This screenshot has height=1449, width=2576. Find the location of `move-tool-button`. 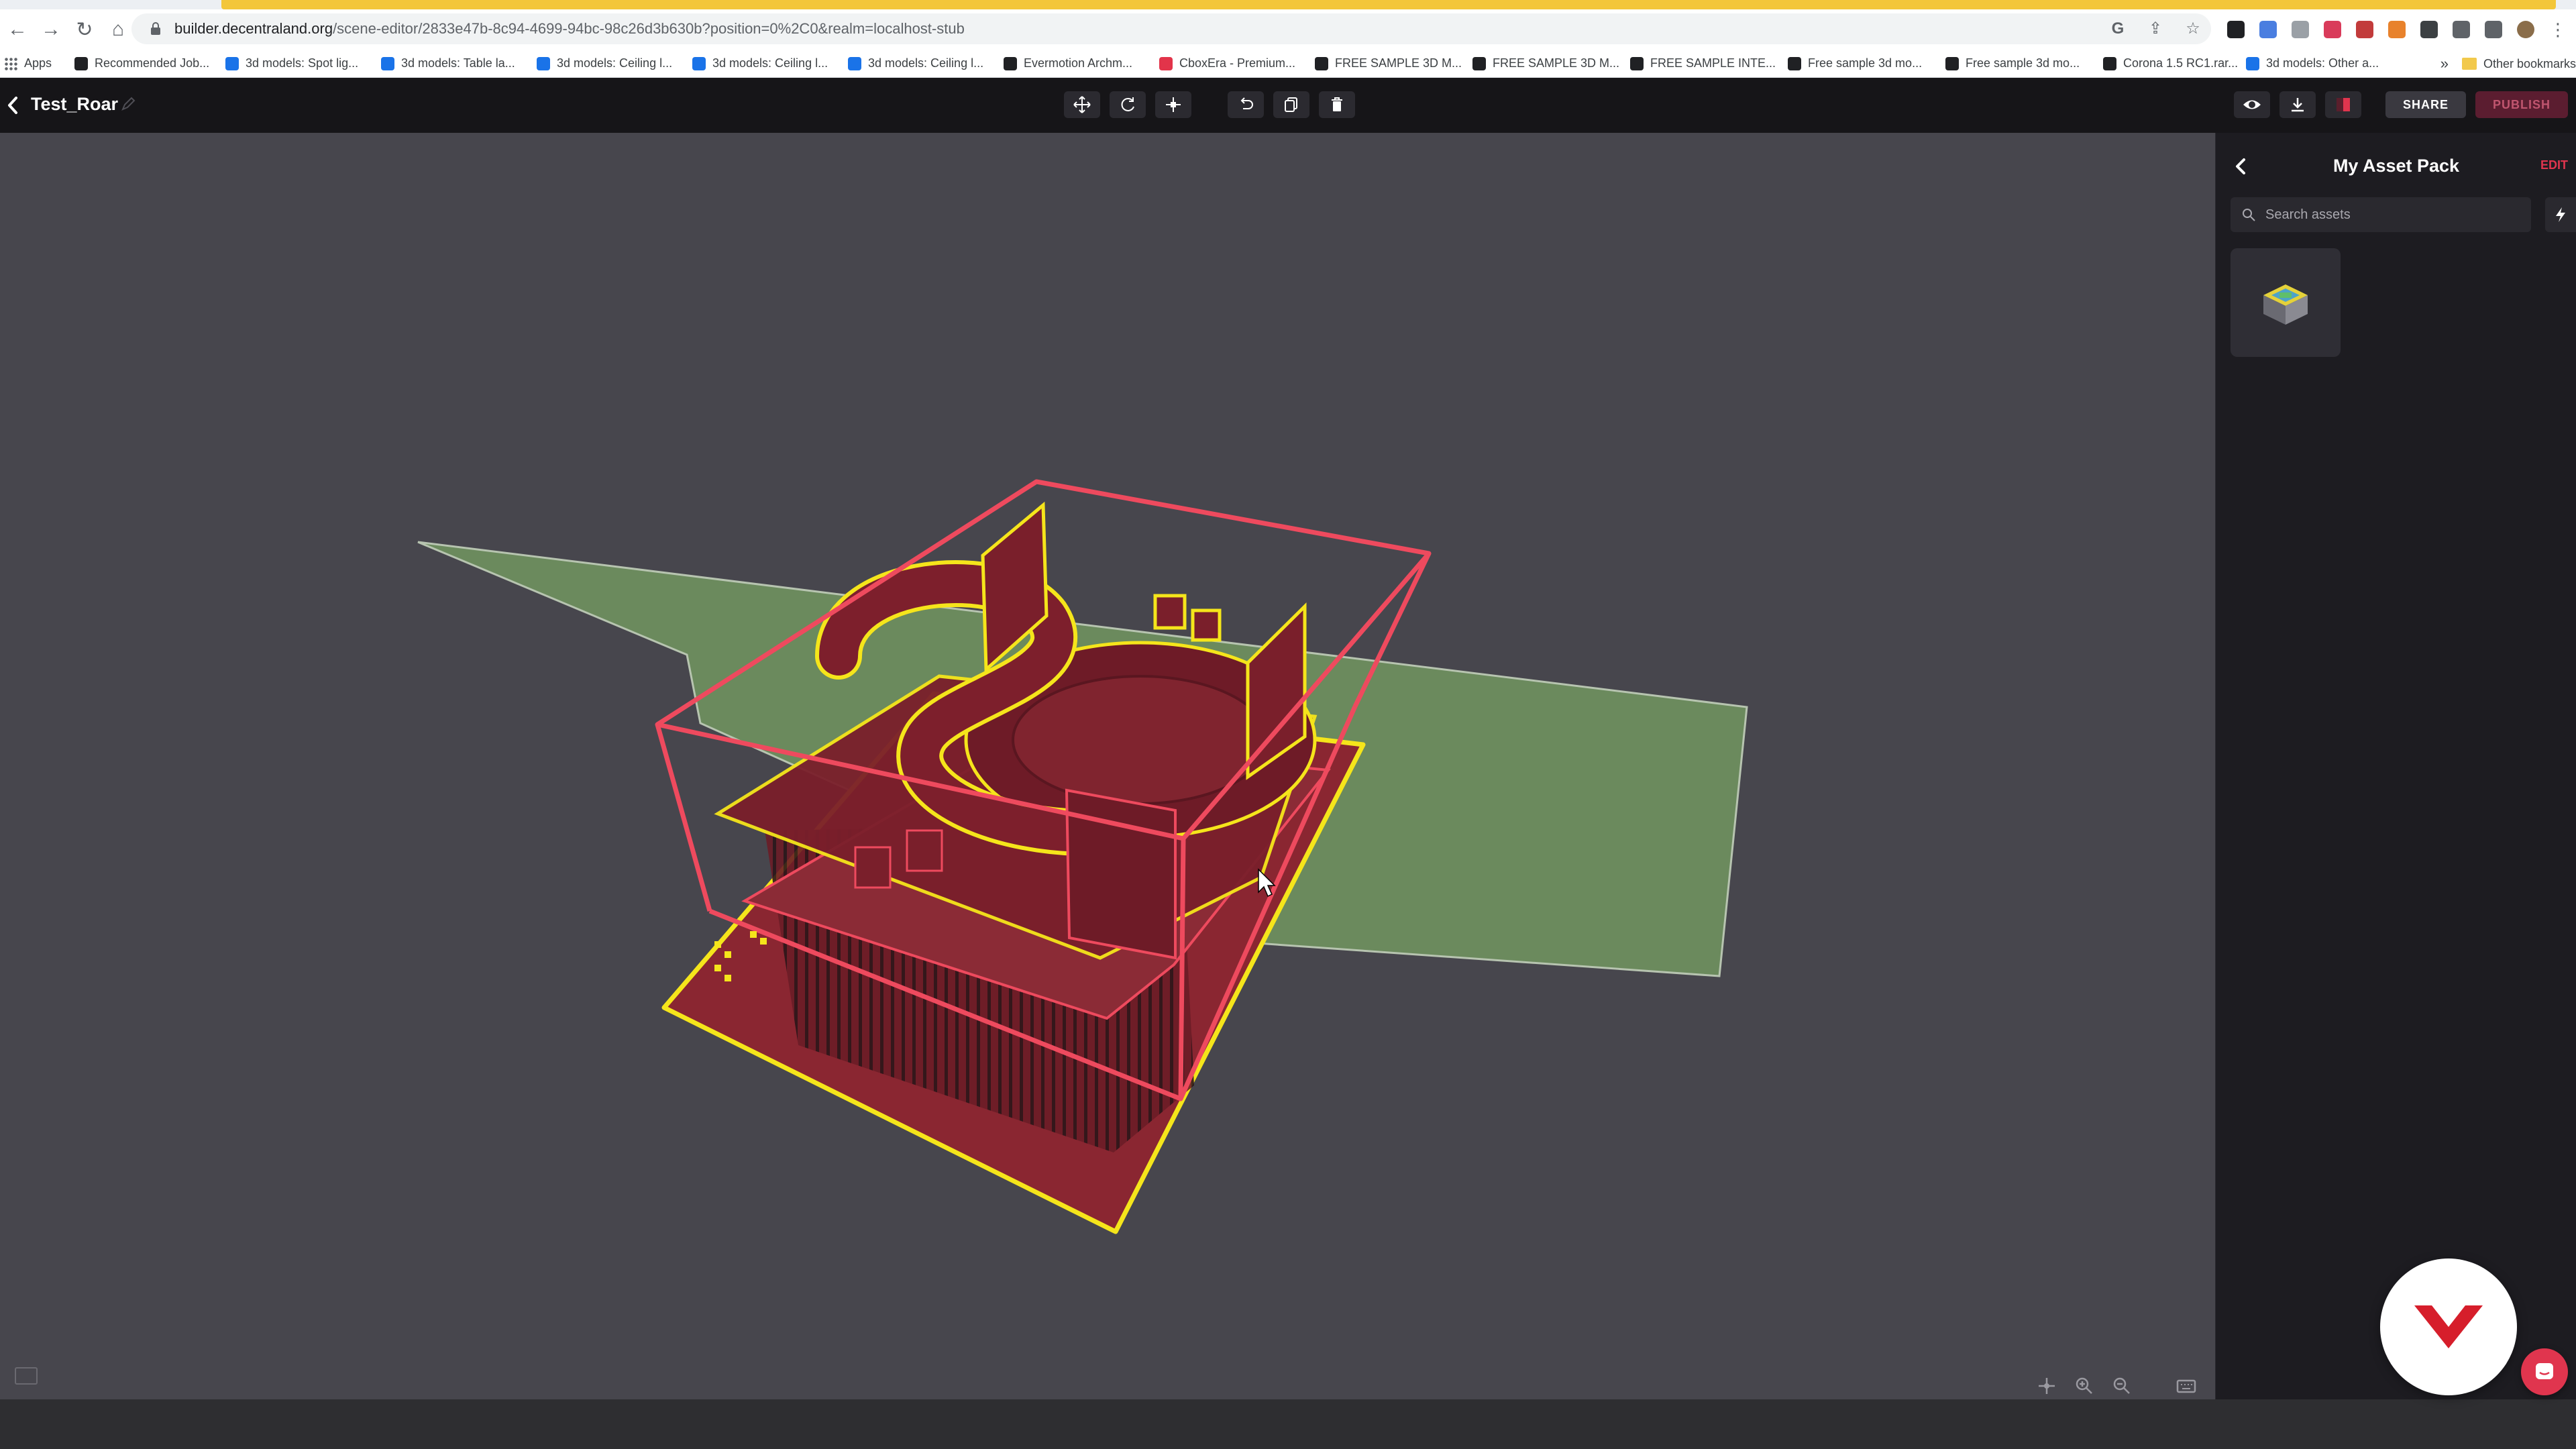

move-tool-button is located at coordinates (1082, 104).